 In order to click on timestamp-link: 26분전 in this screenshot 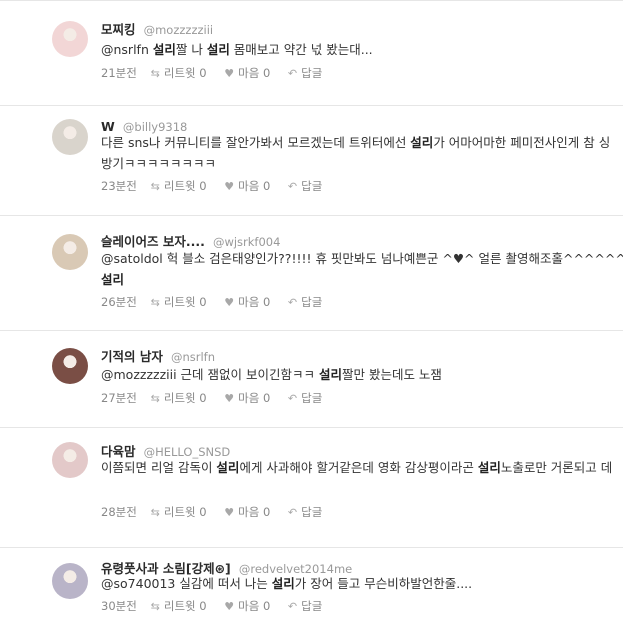, I will do `click(124, 302)`.